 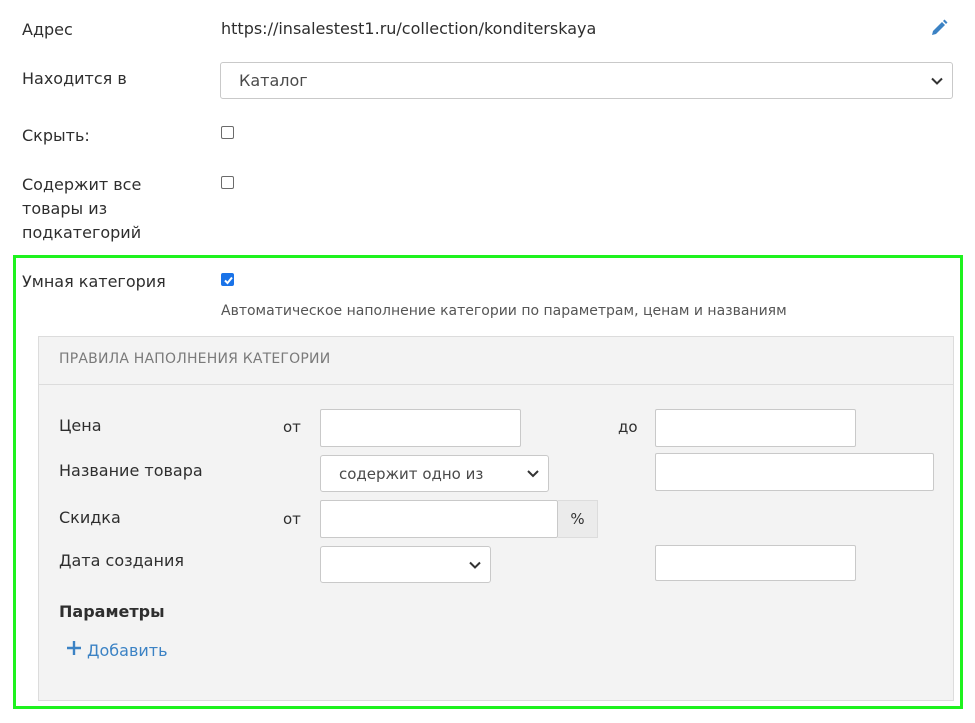 What do you see at coordinates (90, 517) in the screenshot?
I see `discount-label: Скидка` at bounding box center [90, 517].